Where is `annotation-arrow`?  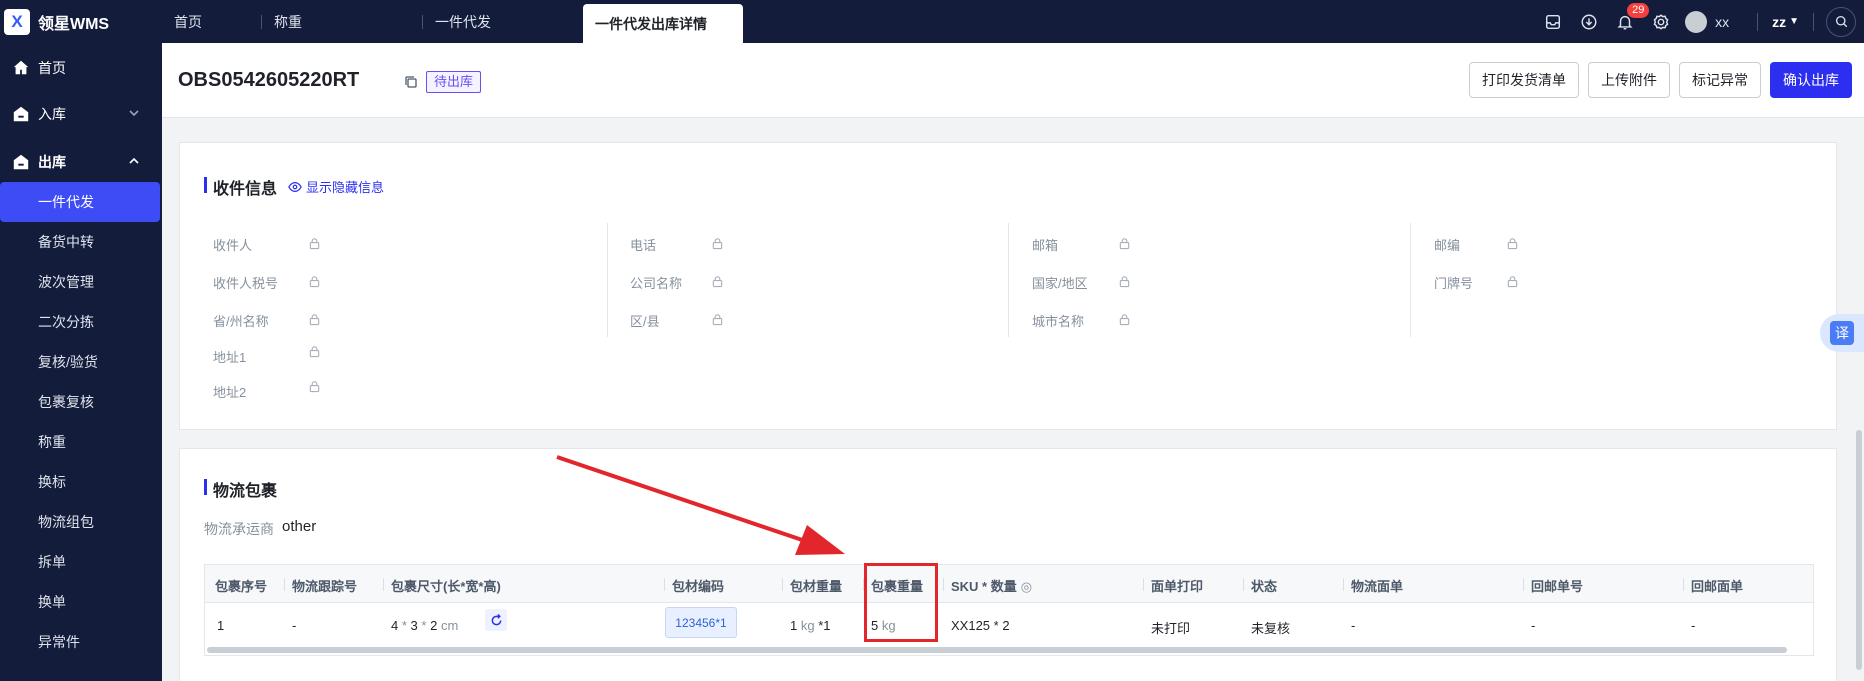 annotation-arrow is located at coordinates (700, 505).